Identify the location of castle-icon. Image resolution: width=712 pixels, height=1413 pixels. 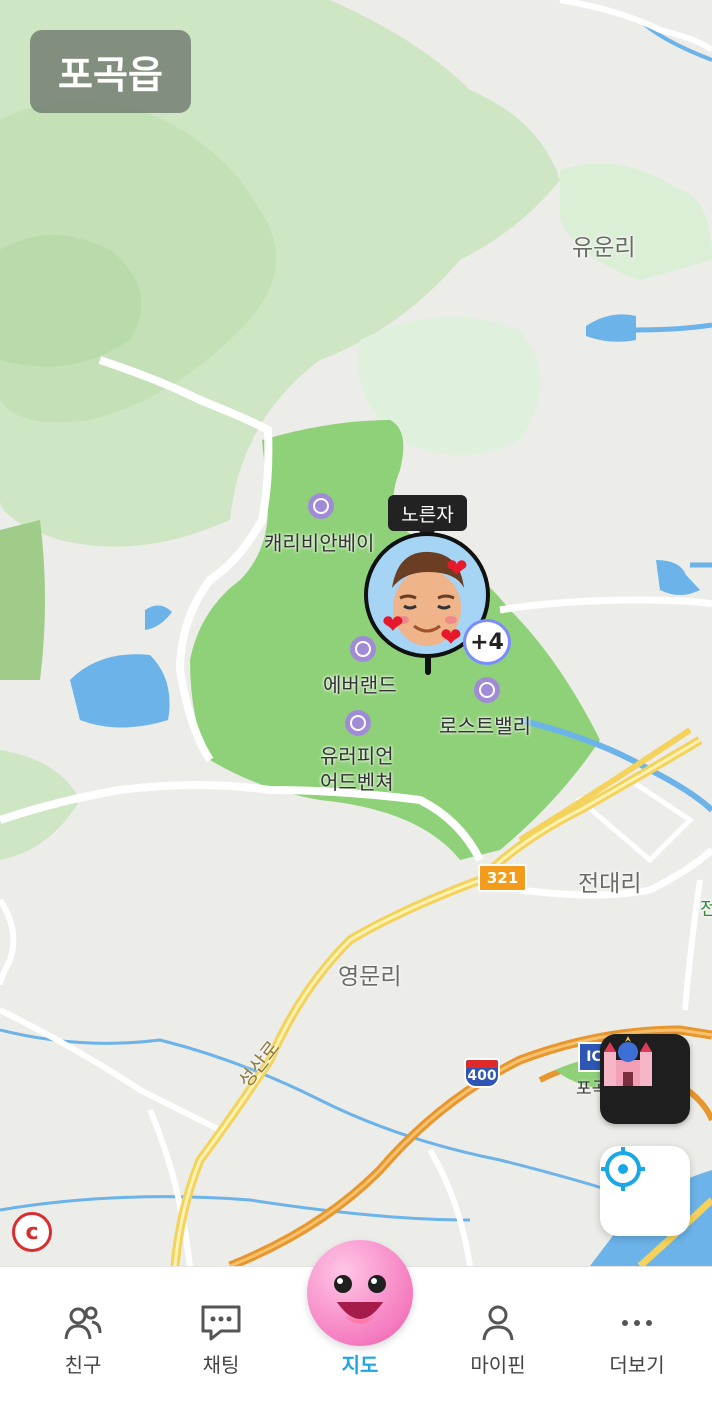
(628, 1061).